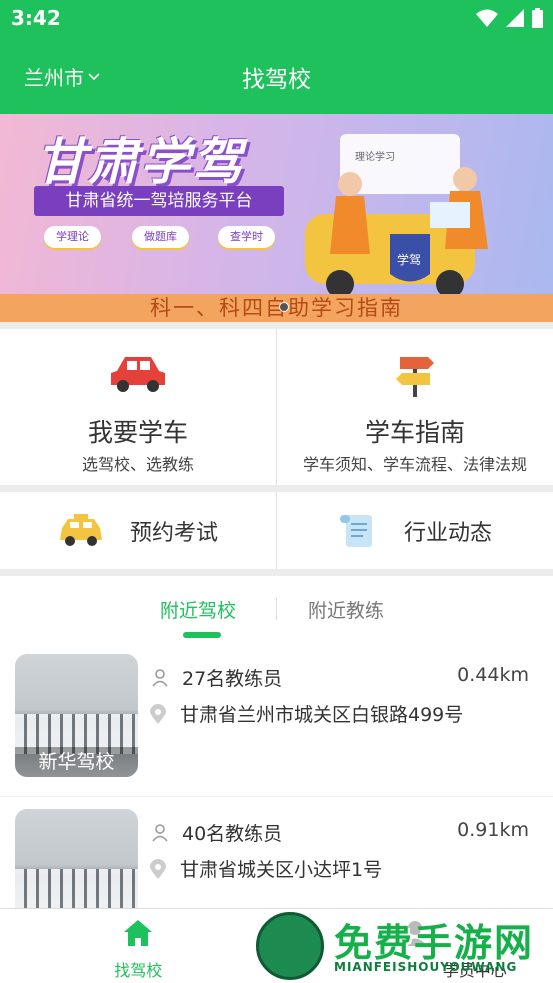 This screenshot has width=553, height=983. What do you see at coordinates (137, 464) in the screenshot?
I see `learn-driving-desc: 选驾校、选教练` at bounding box center [137, 464].